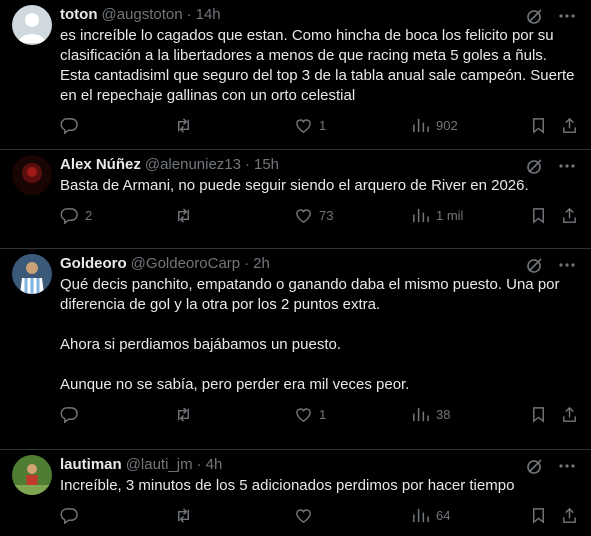 Image resolution: width=591 pixels, height=536 pixels. Describe the element at coordinates (434, 125) in the screenshot. I see `views-button: 902` at that location.